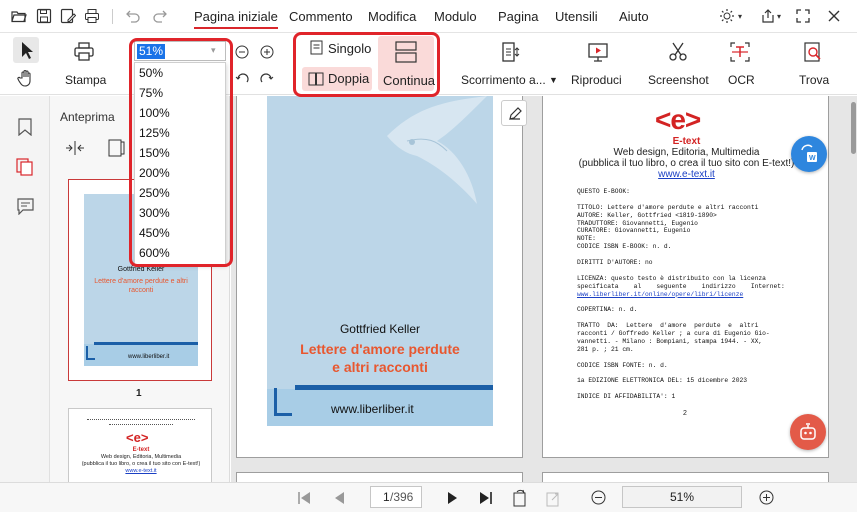 The image size is (857, 512). What do you see at coordinates (853, 128) in the screenshot?
I see `scrollbar-thumb` at bounding box center [853, 128].